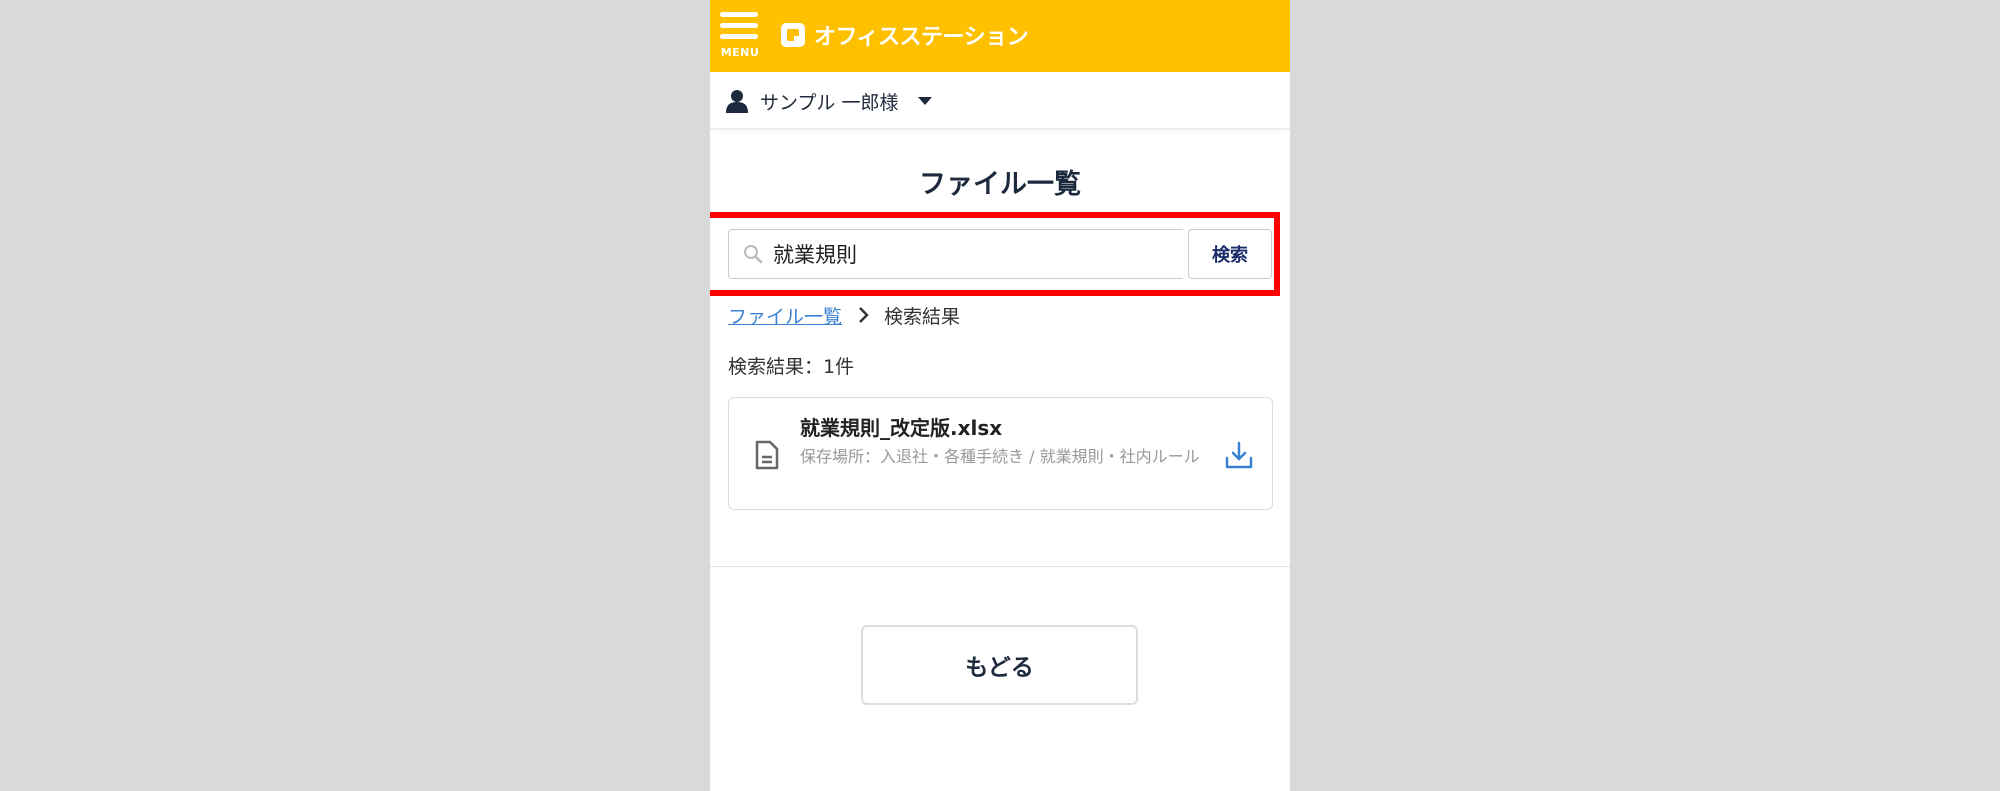 Image resolution: width=2000 pixels, height=791 pixels. I want to click on file-name: 就業規則_改定版.xlsx, so click(901, 428).